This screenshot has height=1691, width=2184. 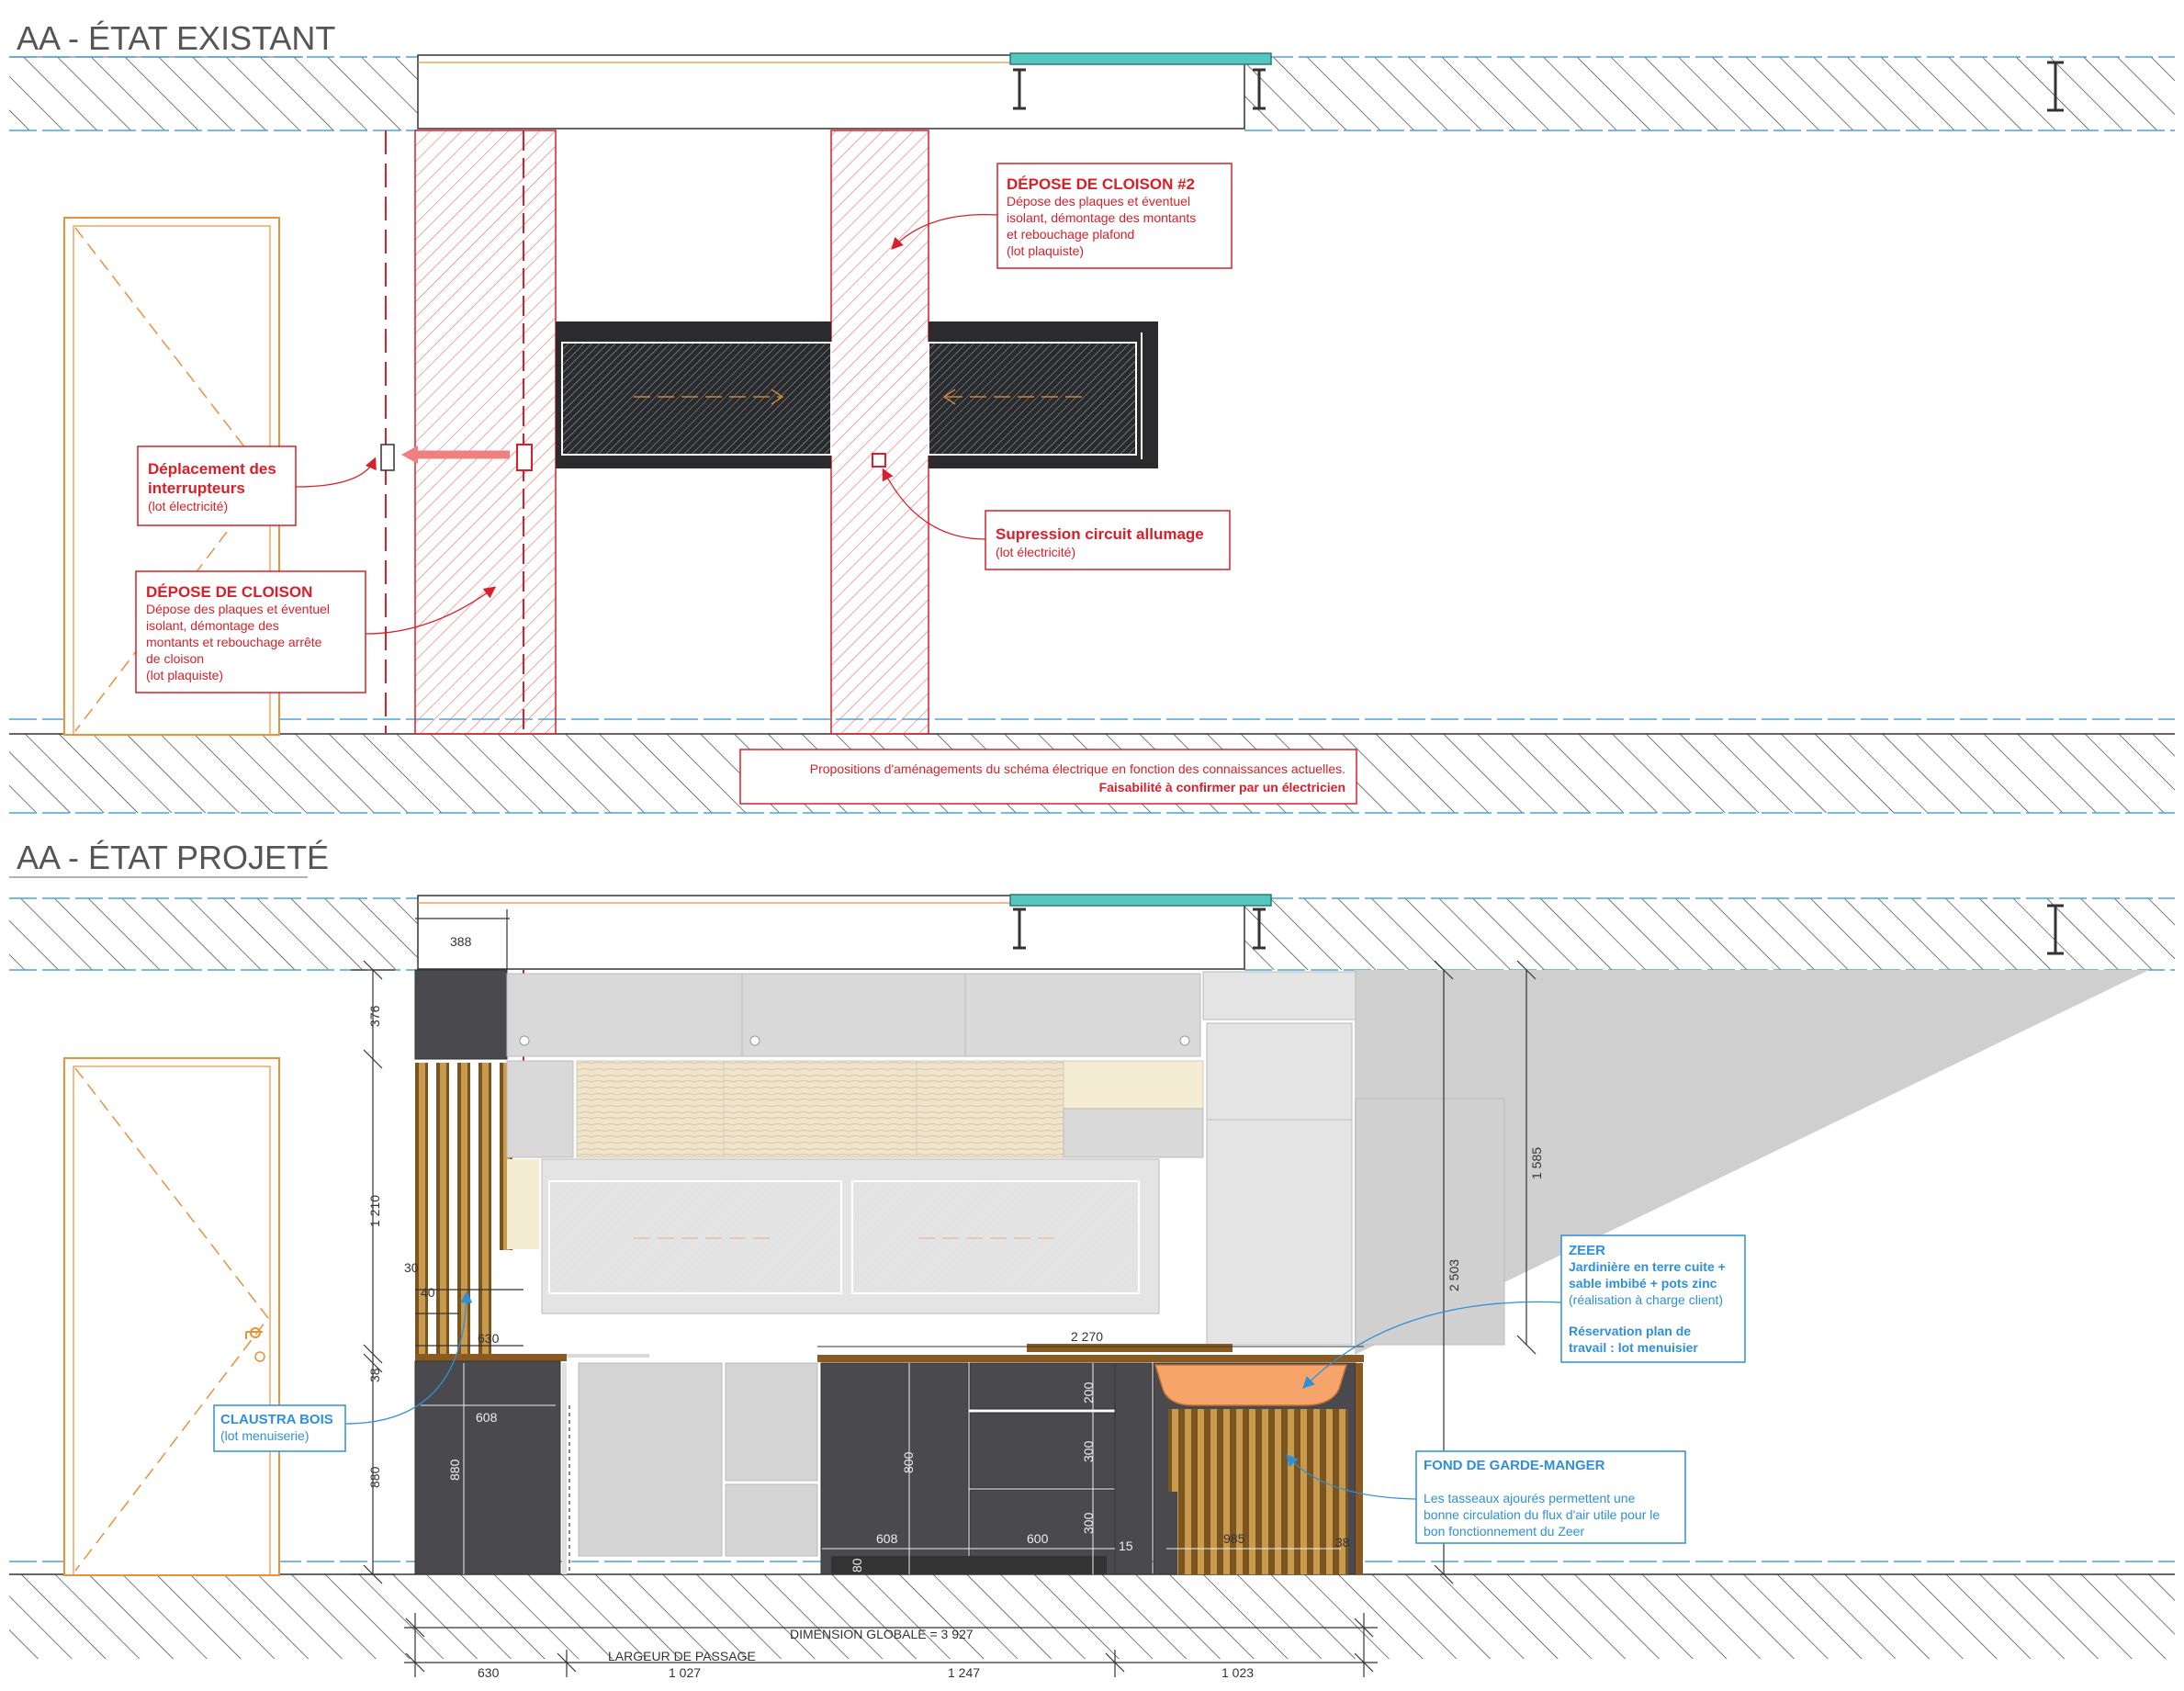 What do you see at coordinates (176, 38) in the screenshot?
I see `section-title-existing: AA - ÉTAT EXISTANT` at bounding box center [176, 38].